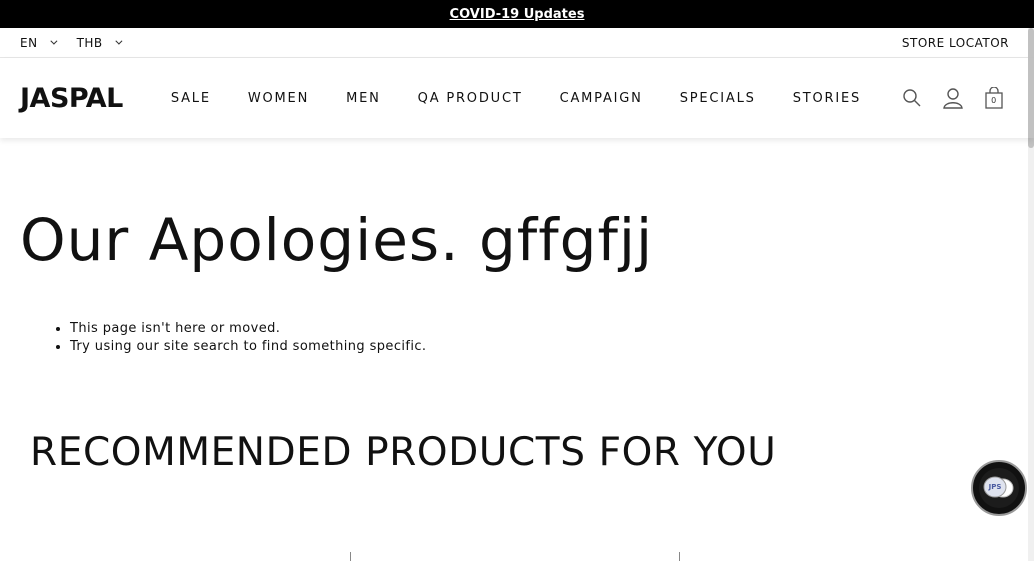 This screenshot has height=561, width=1034. What do you see at coordinates (29, 42) in the screenshot?
I see `language-value: EN` at bounding box center [29, 42].